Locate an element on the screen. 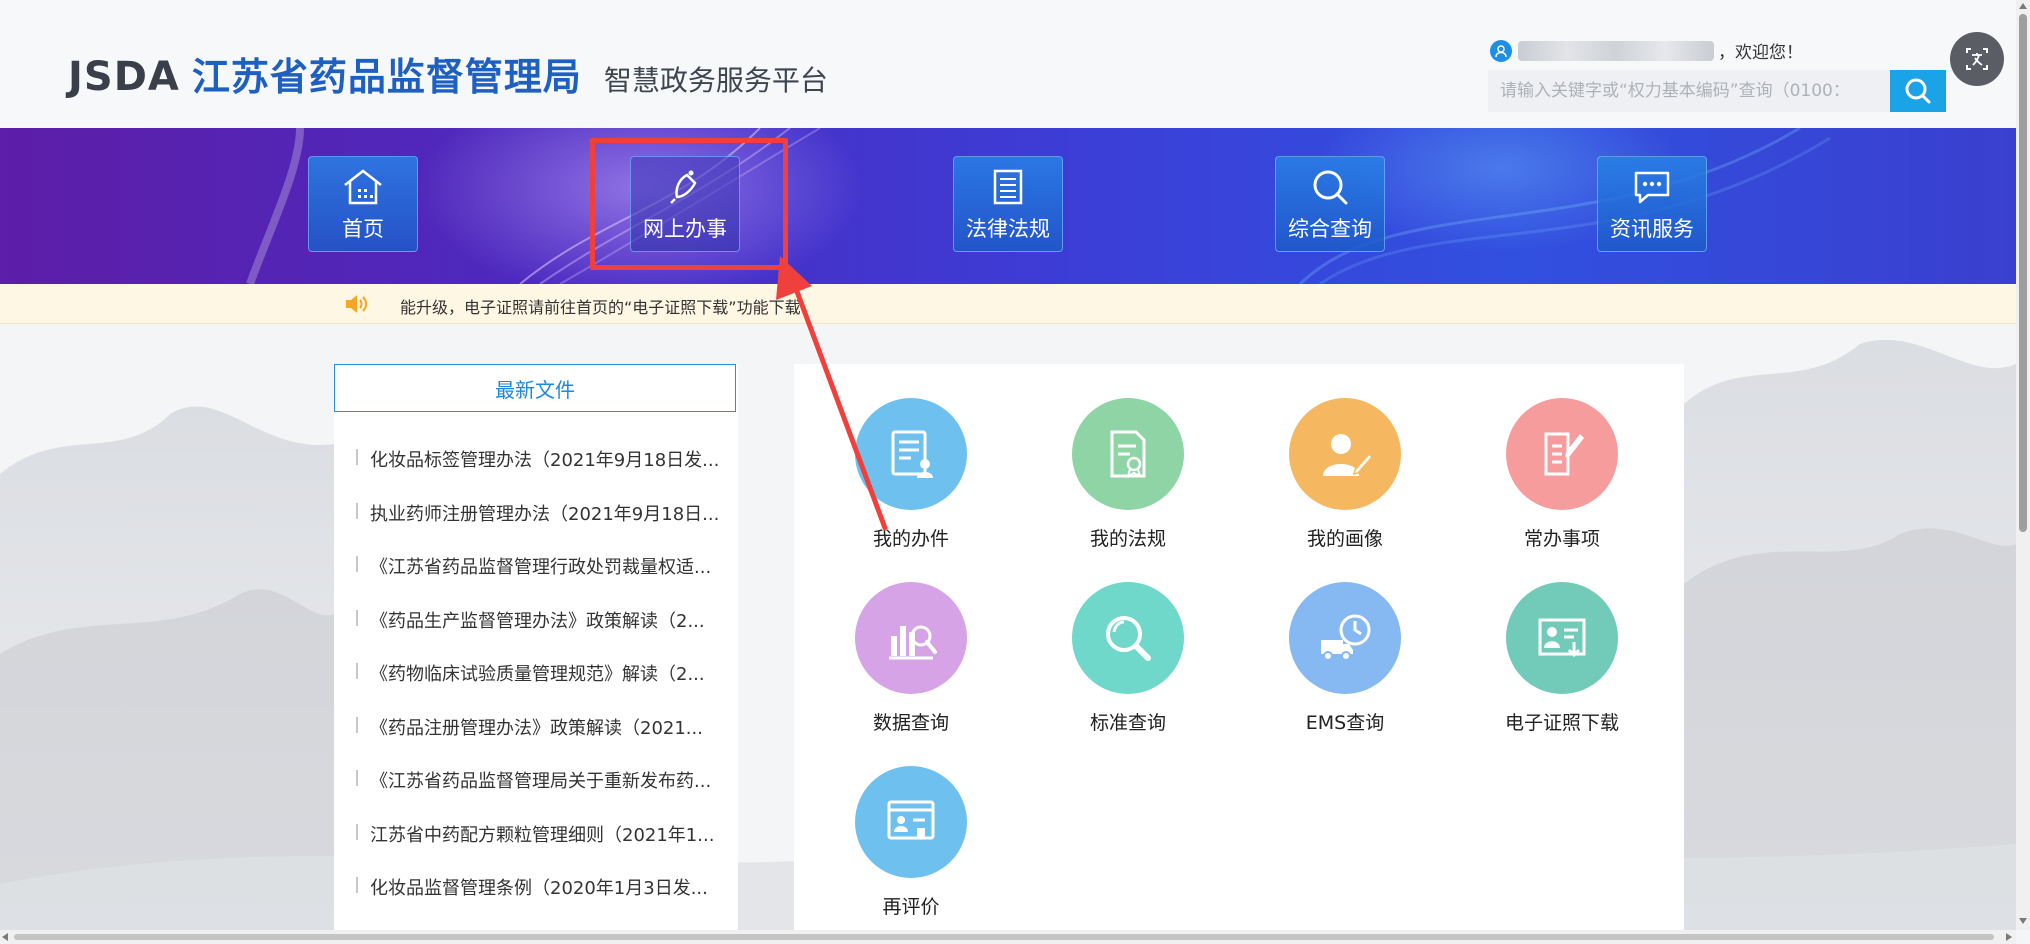 The image size is (2030, 944). magnifier-icon is located at coordinates (1330, 187).